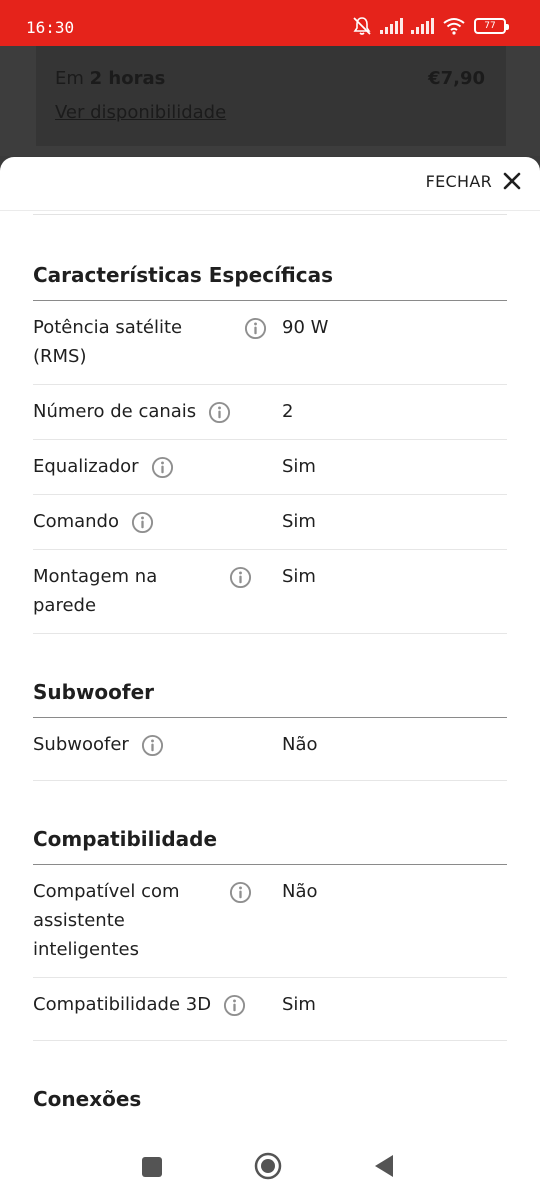  I want to click on spec-row: Montagem na parede Sim, so click(270, 592).